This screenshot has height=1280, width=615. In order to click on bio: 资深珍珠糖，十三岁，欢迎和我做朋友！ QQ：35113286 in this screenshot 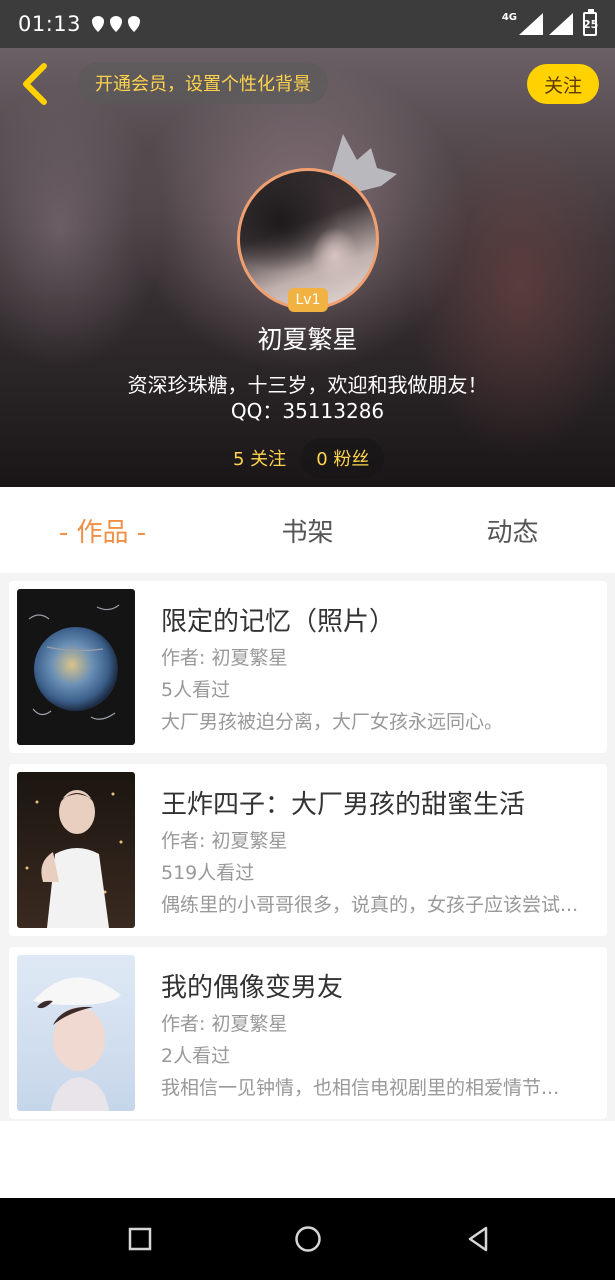, I will do `click(307, 398)`.